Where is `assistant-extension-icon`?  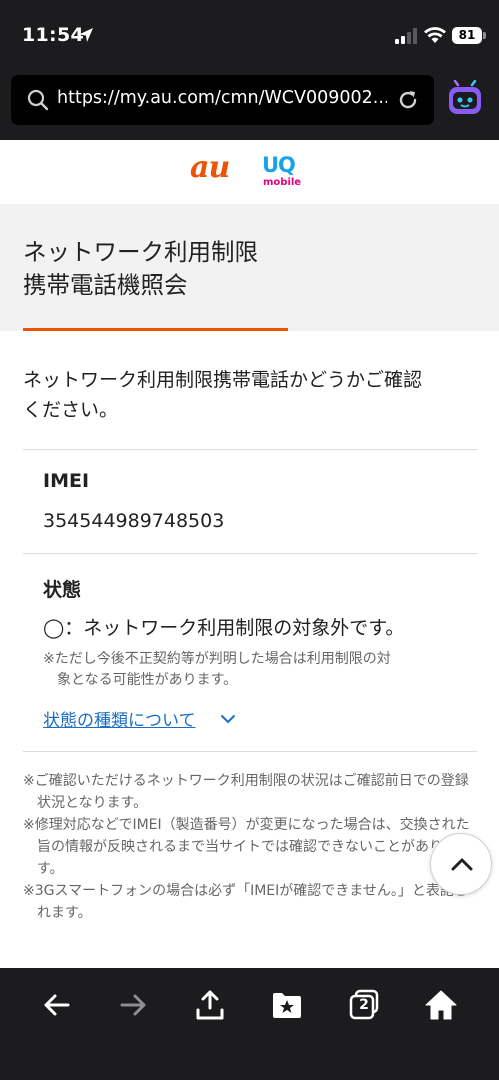 assistant-extension-icon is located at coordinates (465, 100).